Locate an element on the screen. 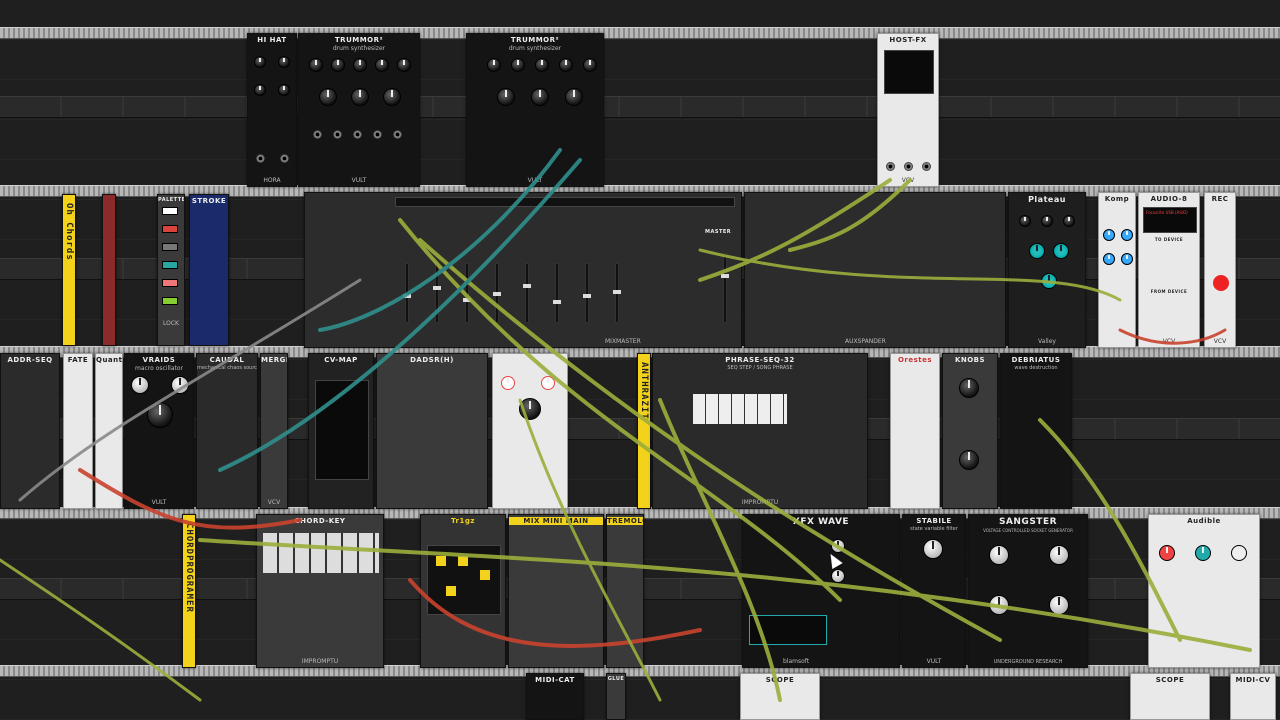  knobs-module: KNOBS is located at coordinates (970, 431).